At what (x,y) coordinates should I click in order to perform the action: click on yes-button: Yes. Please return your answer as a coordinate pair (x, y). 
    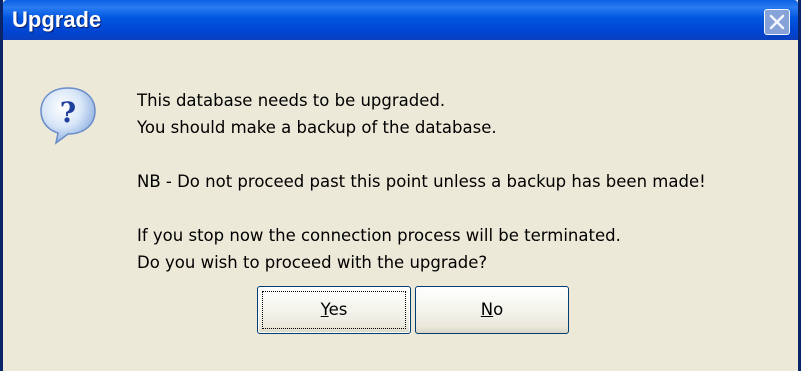
    Looking at the image, I should click on (334, 310).